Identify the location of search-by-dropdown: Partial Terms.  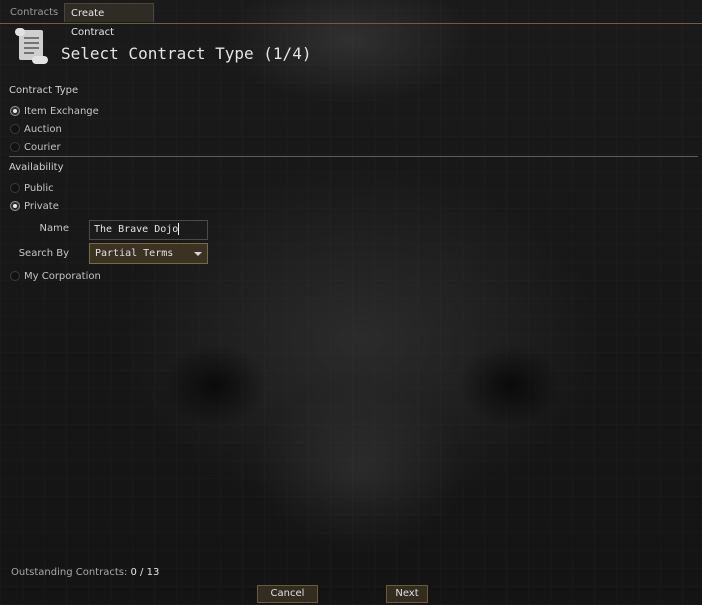
(148, 253).